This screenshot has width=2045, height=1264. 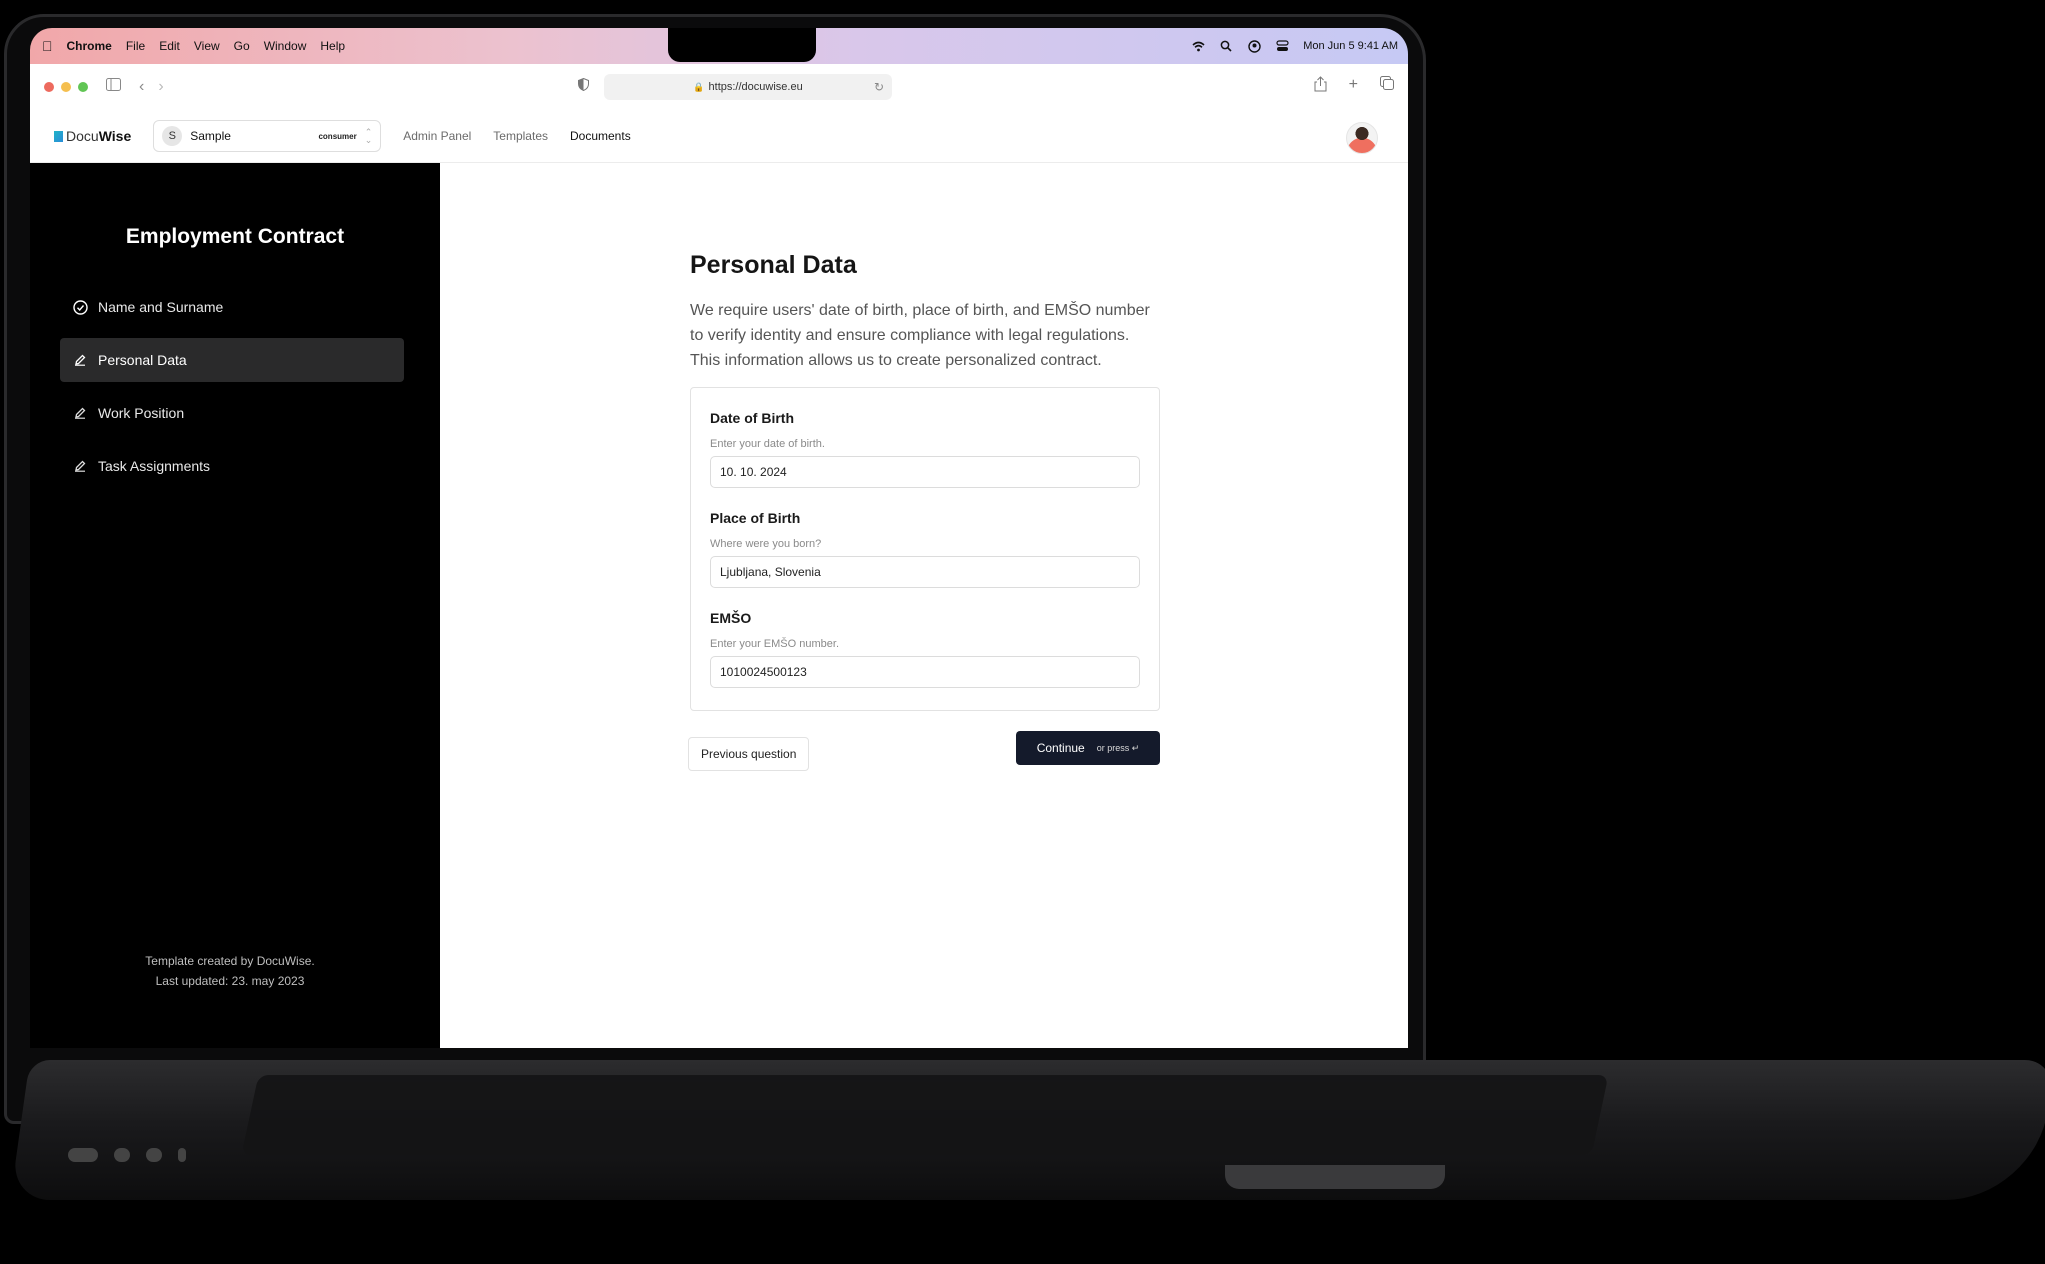 I want to click on field-help-text: Enter your EMŠO number., so click(x=774, y=644).